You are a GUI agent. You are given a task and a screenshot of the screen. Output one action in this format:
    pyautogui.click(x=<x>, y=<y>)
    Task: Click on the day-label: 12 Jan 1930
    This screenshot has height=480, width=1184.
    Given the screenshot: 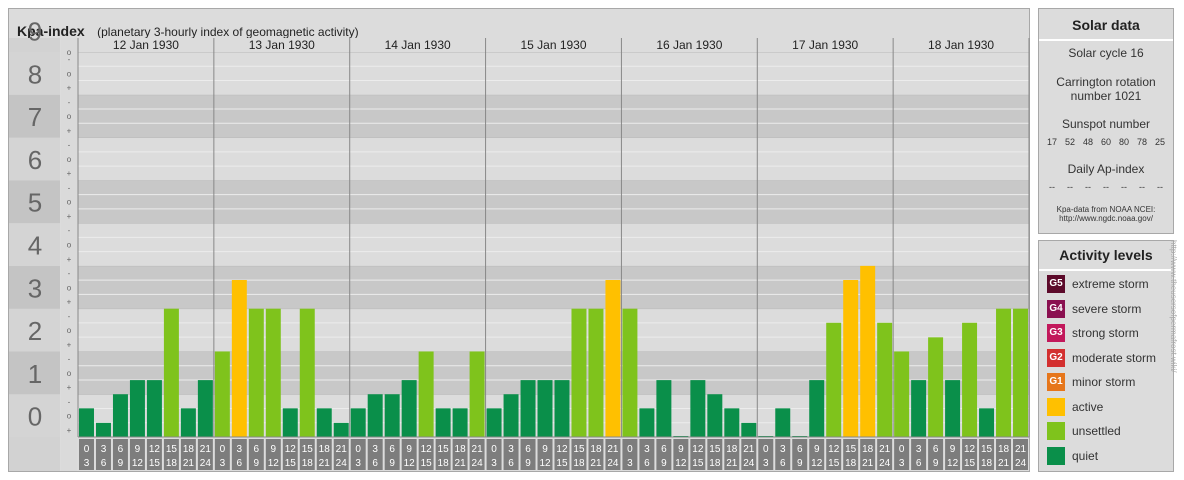 What is the action you would take?
    pyautogui.click(x=146, y=45)
    